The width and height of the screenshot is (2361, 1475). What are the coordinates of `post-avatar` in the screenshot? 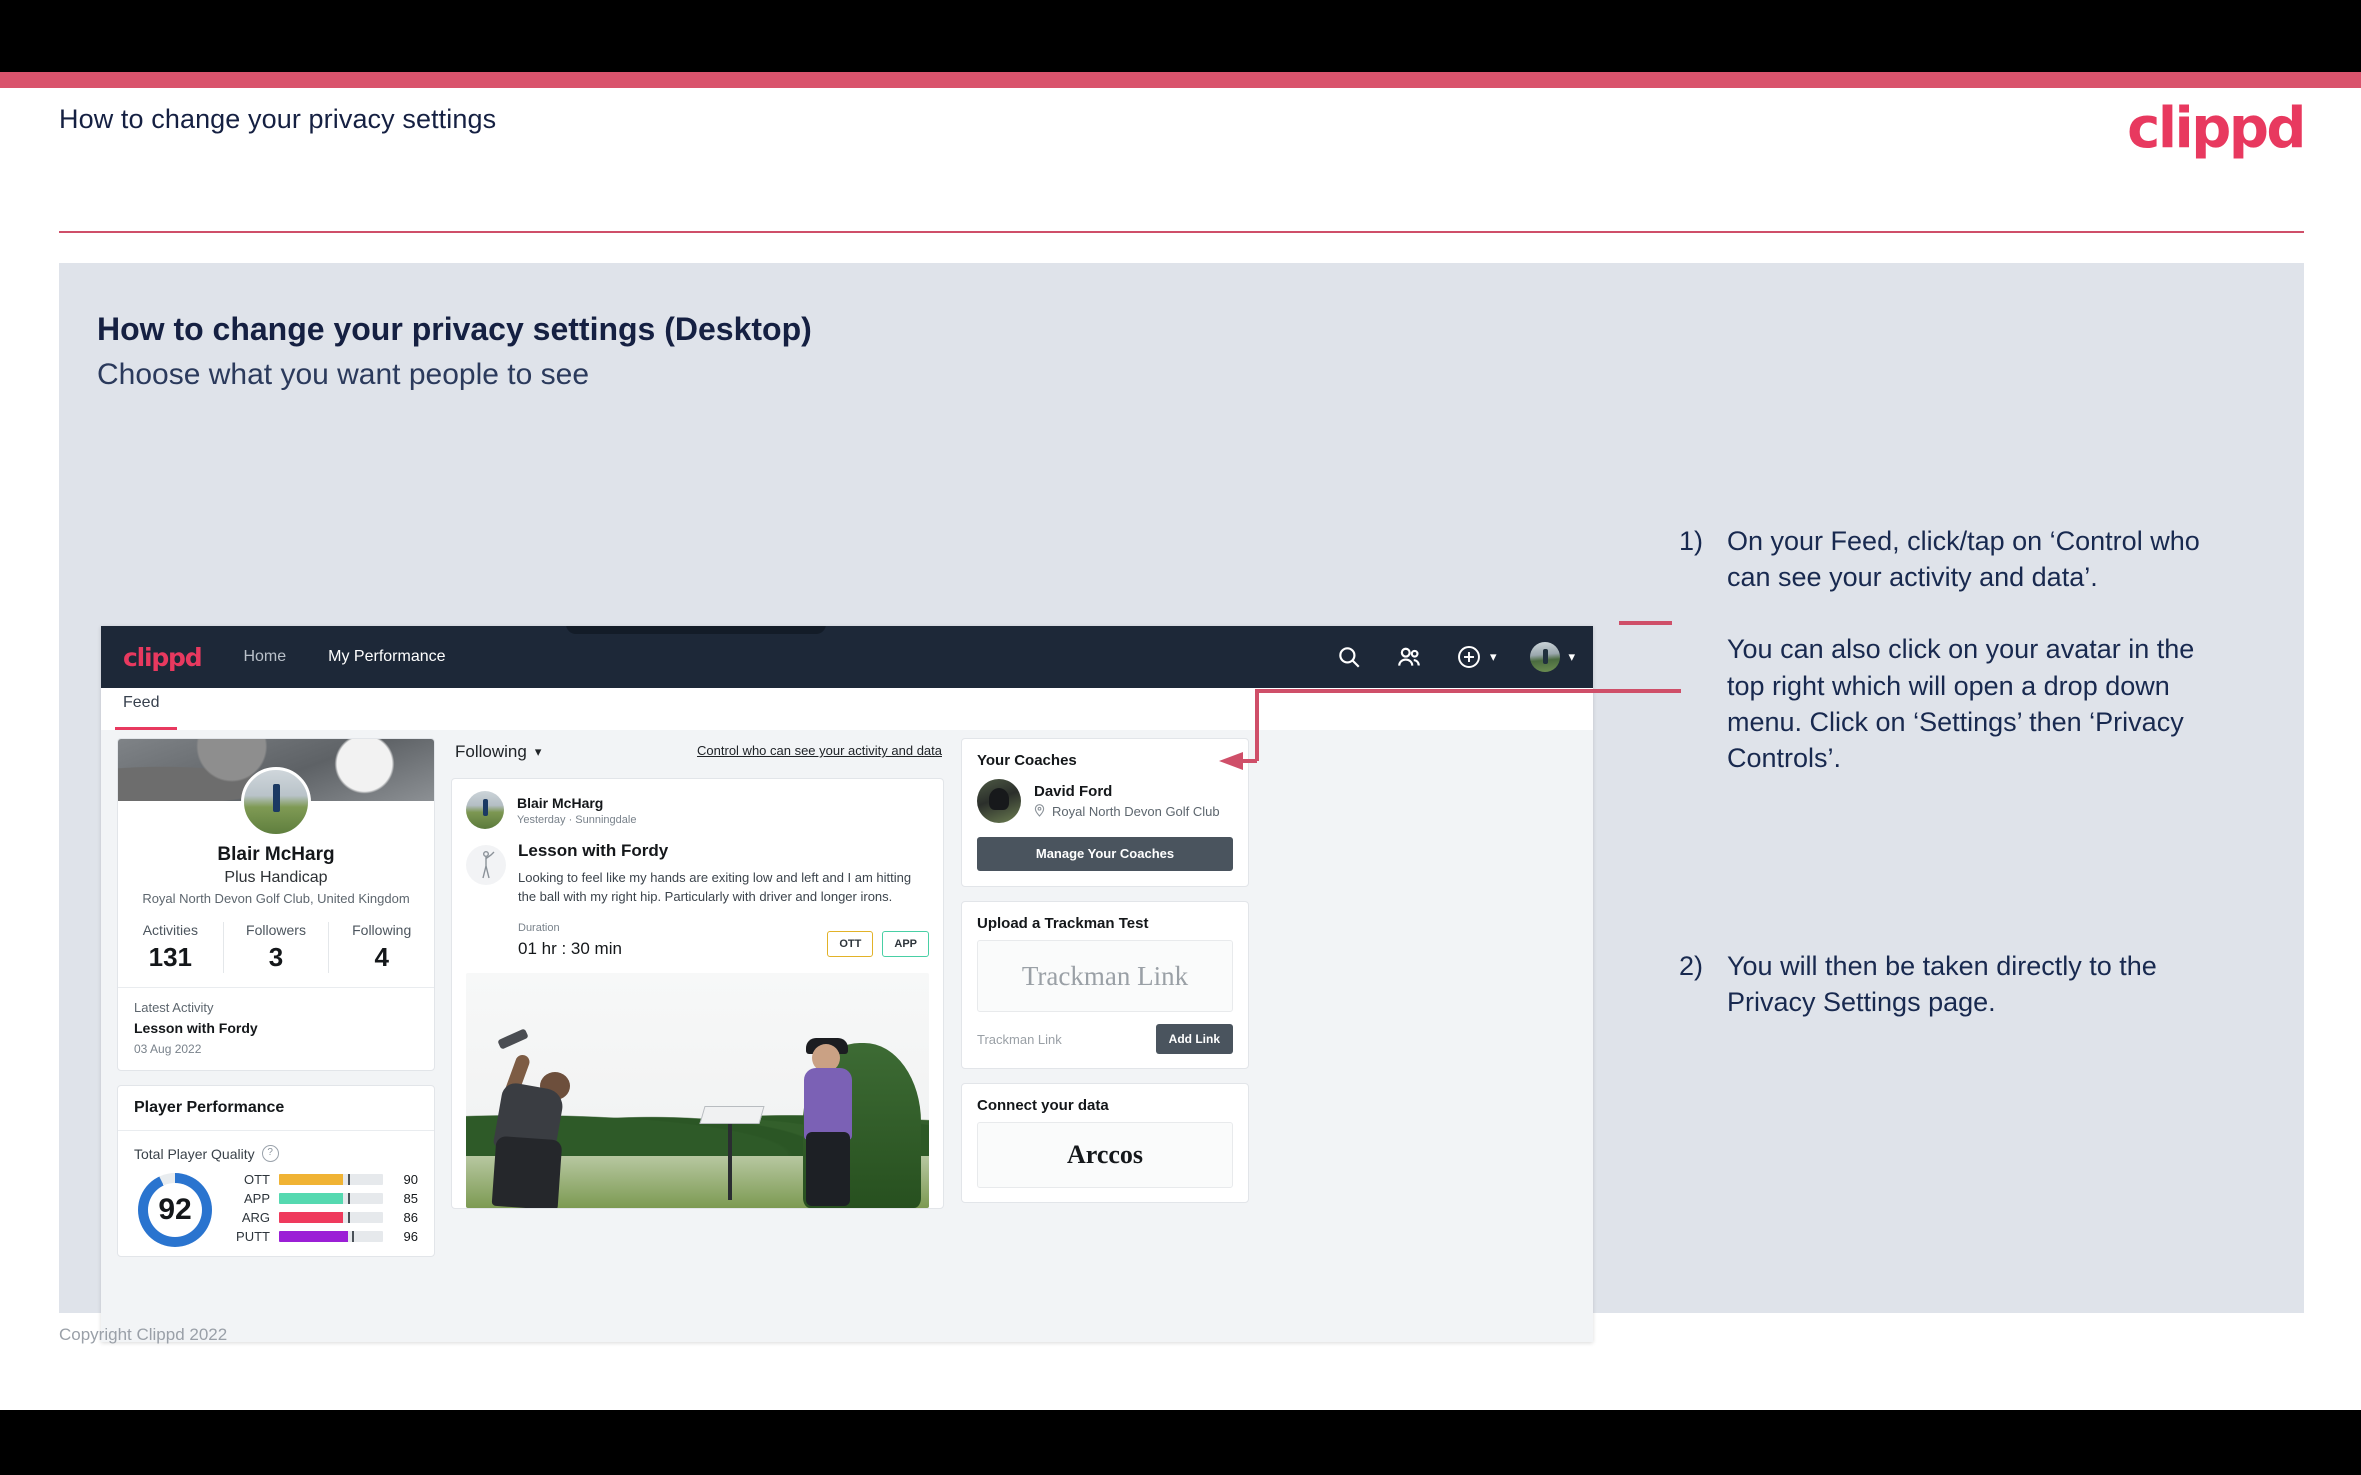 It's located at (485, 810).